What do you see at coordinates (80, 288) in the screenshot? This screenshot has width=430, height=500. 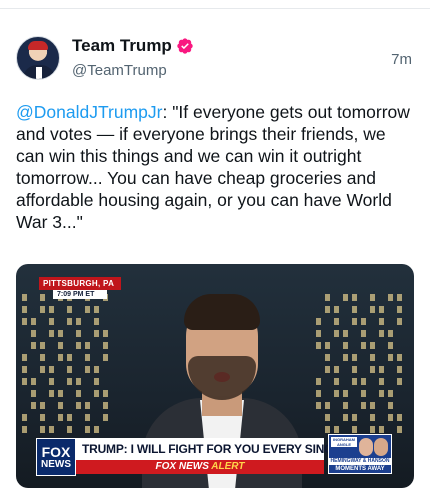 I see `location-bug: PITTSBURGH, PA 7:09 PM ET` at bounding box center [80, 288].